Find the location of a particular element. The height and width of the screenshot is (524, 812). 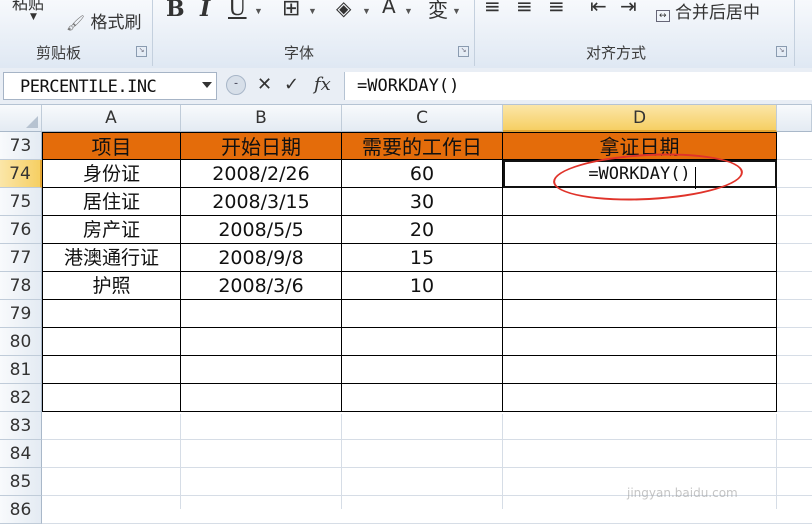

alignment-launcher-icon: ↘ is located at coordinates (781, 51).